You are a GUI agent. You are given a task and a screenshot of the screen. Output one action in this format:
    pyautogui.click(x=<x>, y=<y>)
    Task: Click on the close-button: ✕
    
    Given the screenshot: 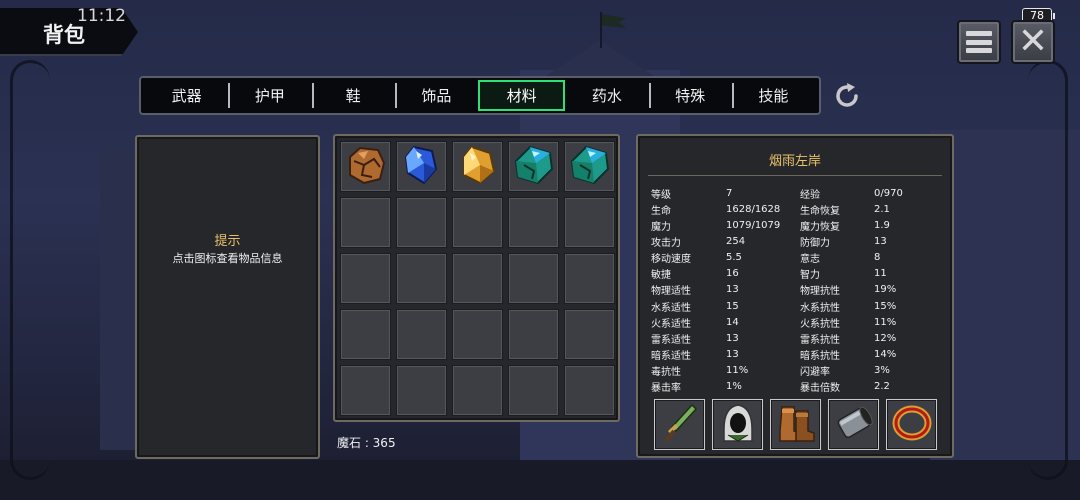 What is the action you would take?
    pyautogui.click(x=1033, y=42)
    